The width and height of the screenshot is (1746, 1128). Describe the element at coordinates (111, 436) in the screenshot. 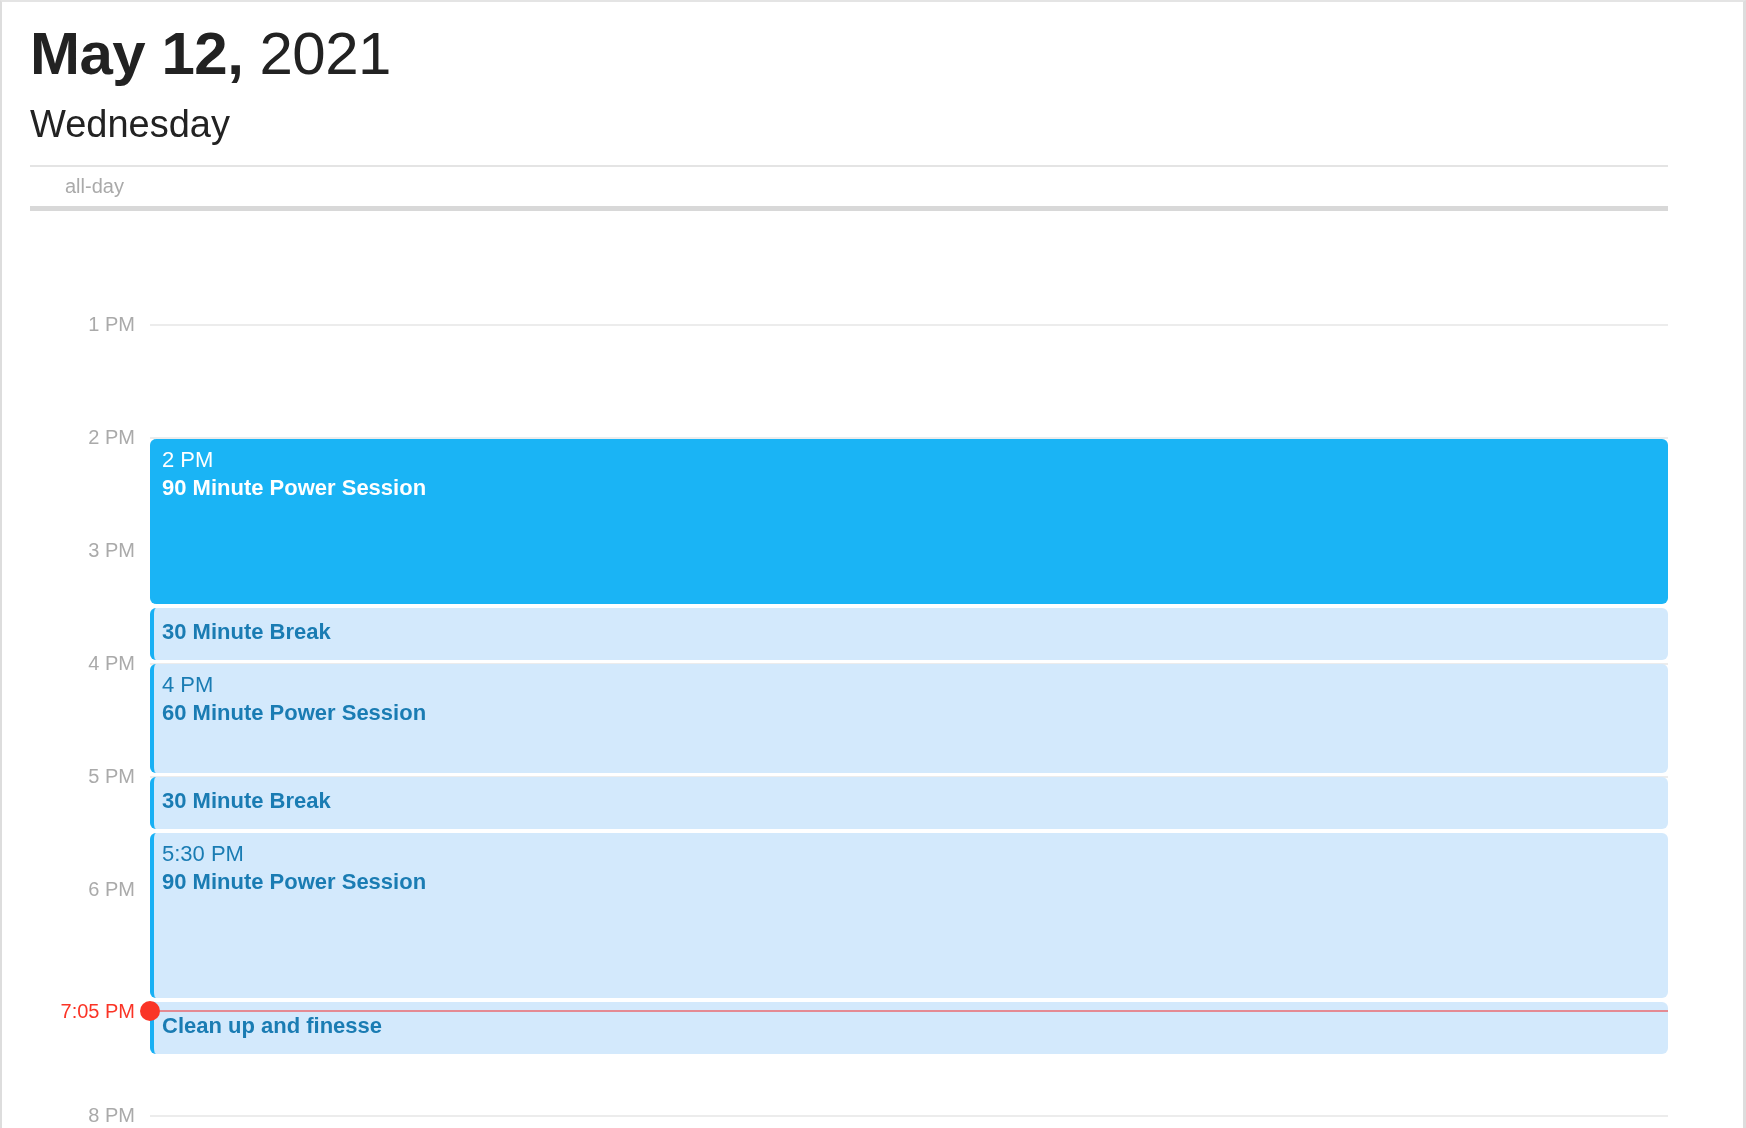

I see `hour-label: 2 PM` at that location.